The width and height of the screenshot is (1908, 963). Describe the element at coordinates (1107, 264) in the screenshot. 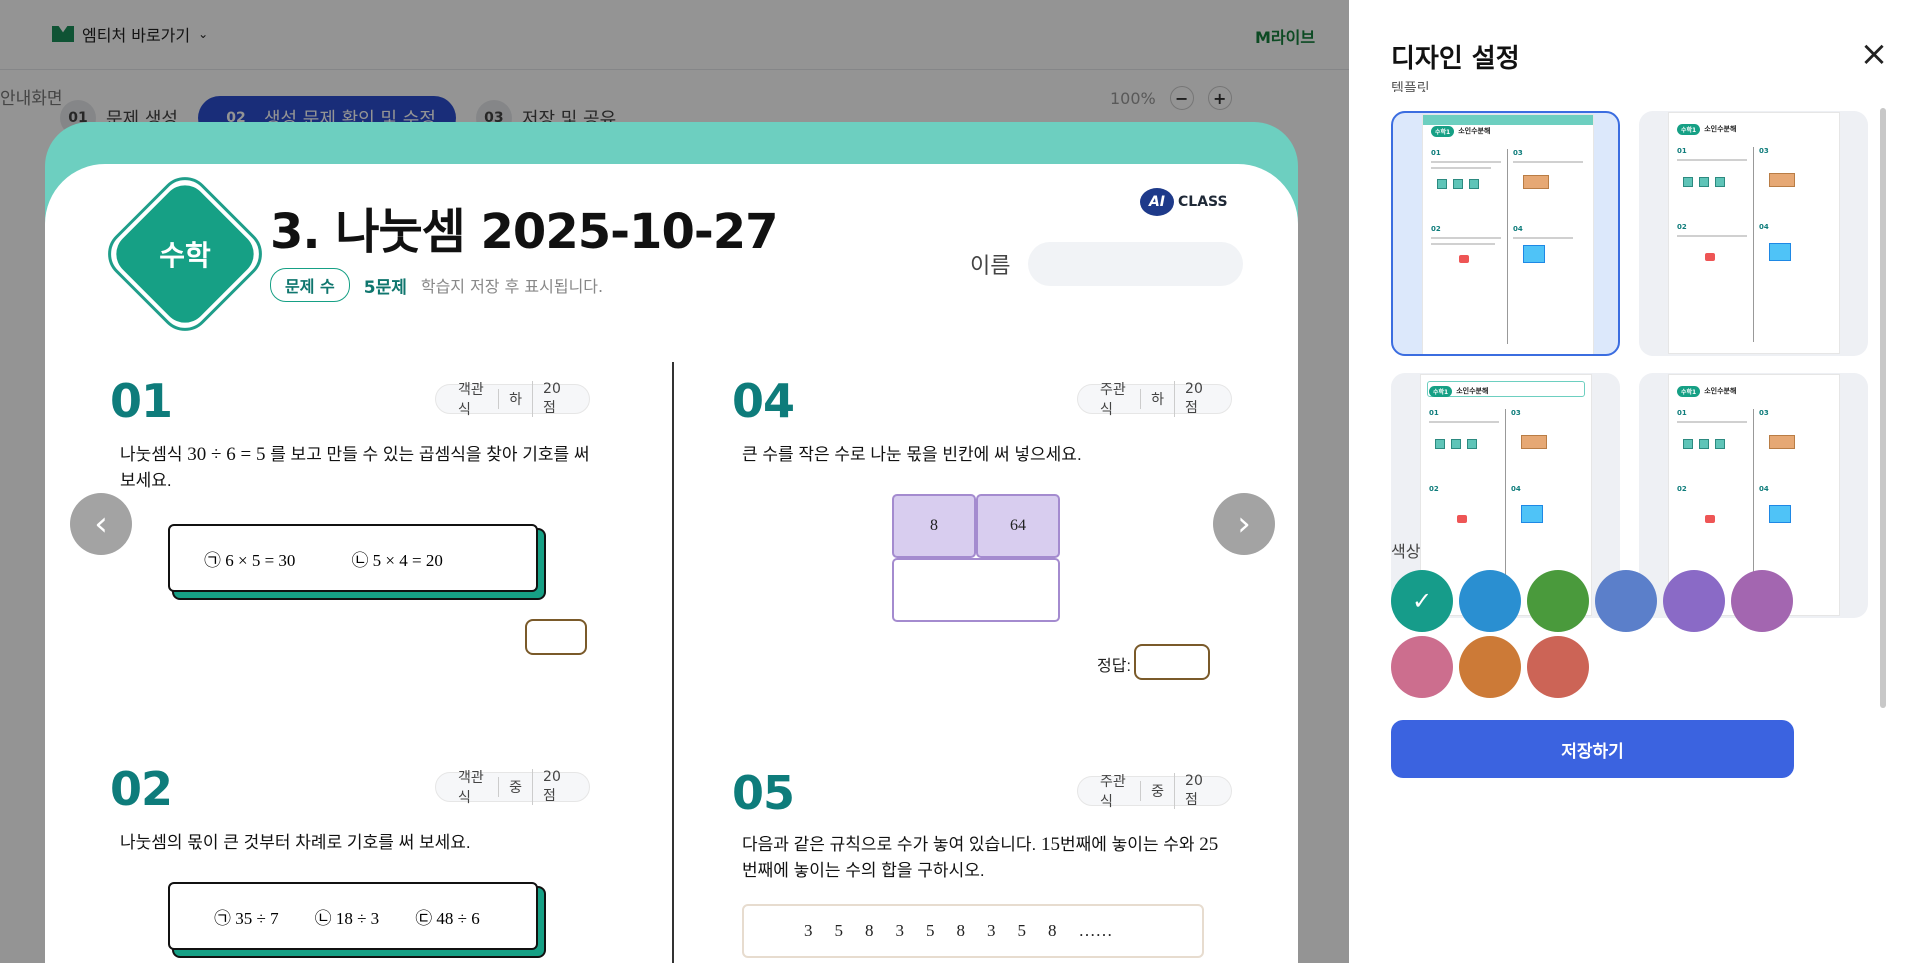

I see `name-row: 이름` at that location.